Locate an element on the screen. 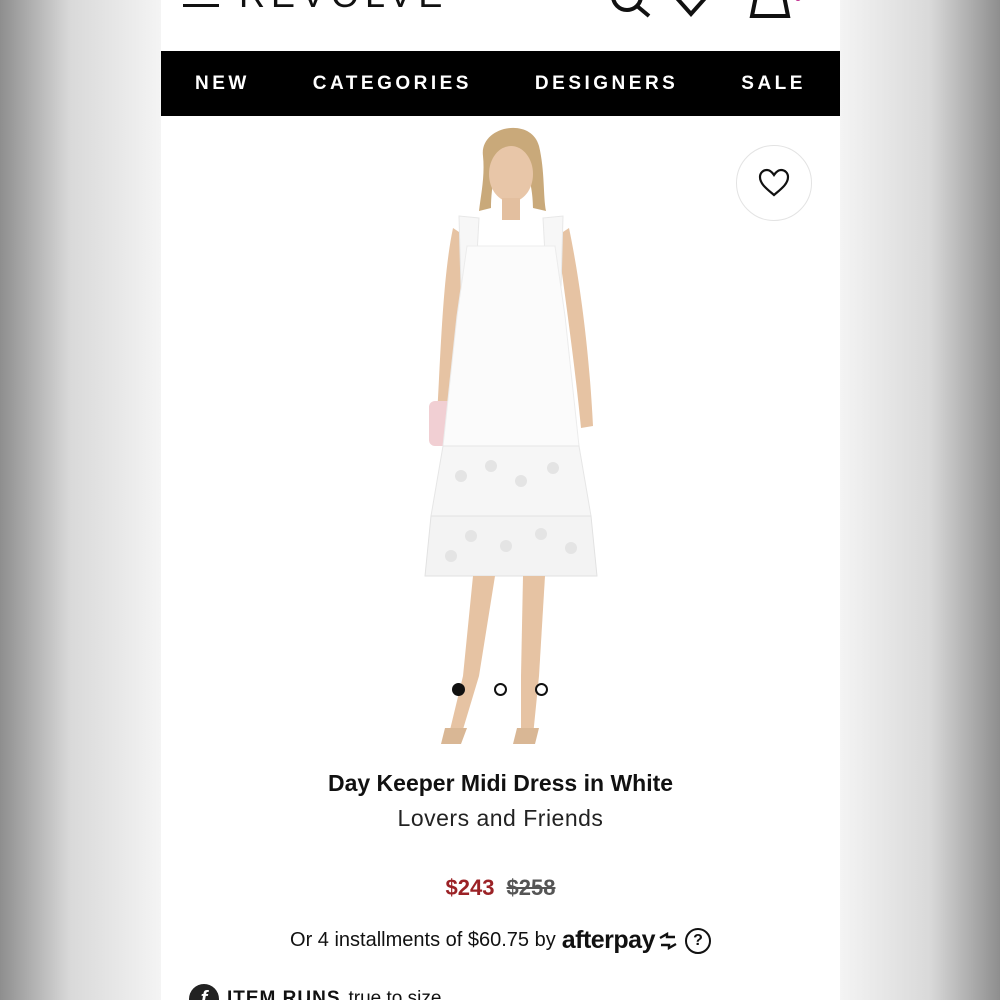 The height and width of the screenshot is (1000, 1000). gallery-pagination is located at coordinates (500, 690).